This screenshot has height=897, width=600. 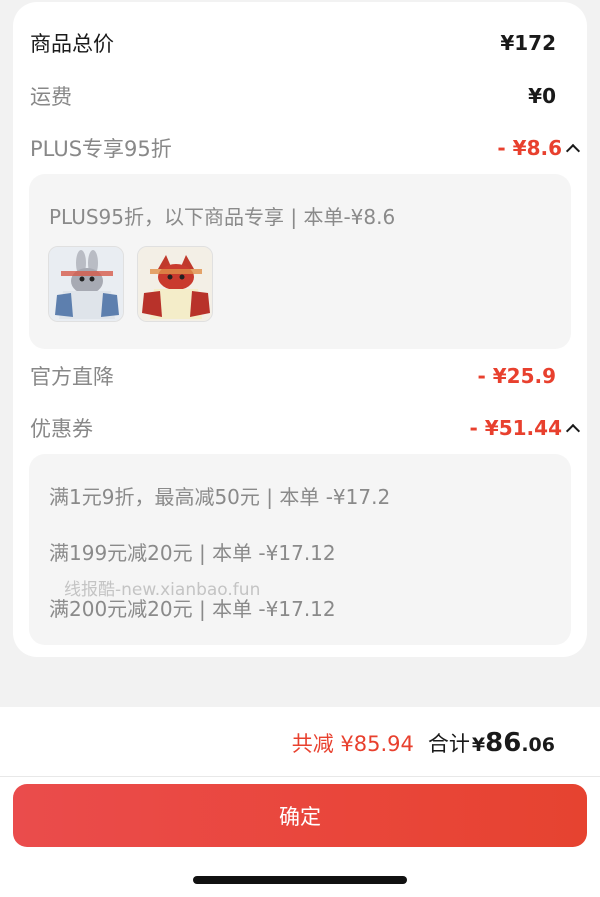 What do you see at coordinates (538, 745) in the screenshot?
I see `total-decimal: .06` at bounding box center [538, 745].